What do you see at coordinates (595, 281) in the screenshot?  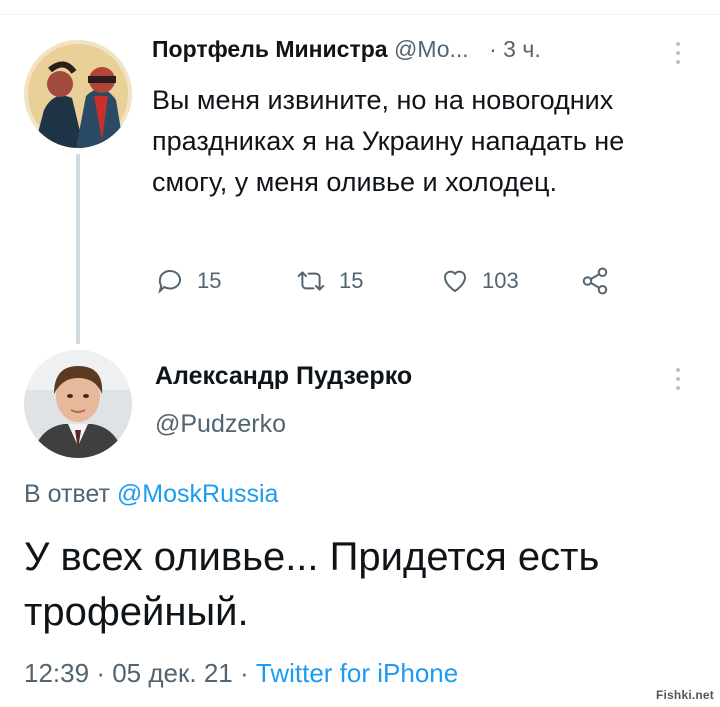 I see `share-icon` at bounding box center [595, 281].